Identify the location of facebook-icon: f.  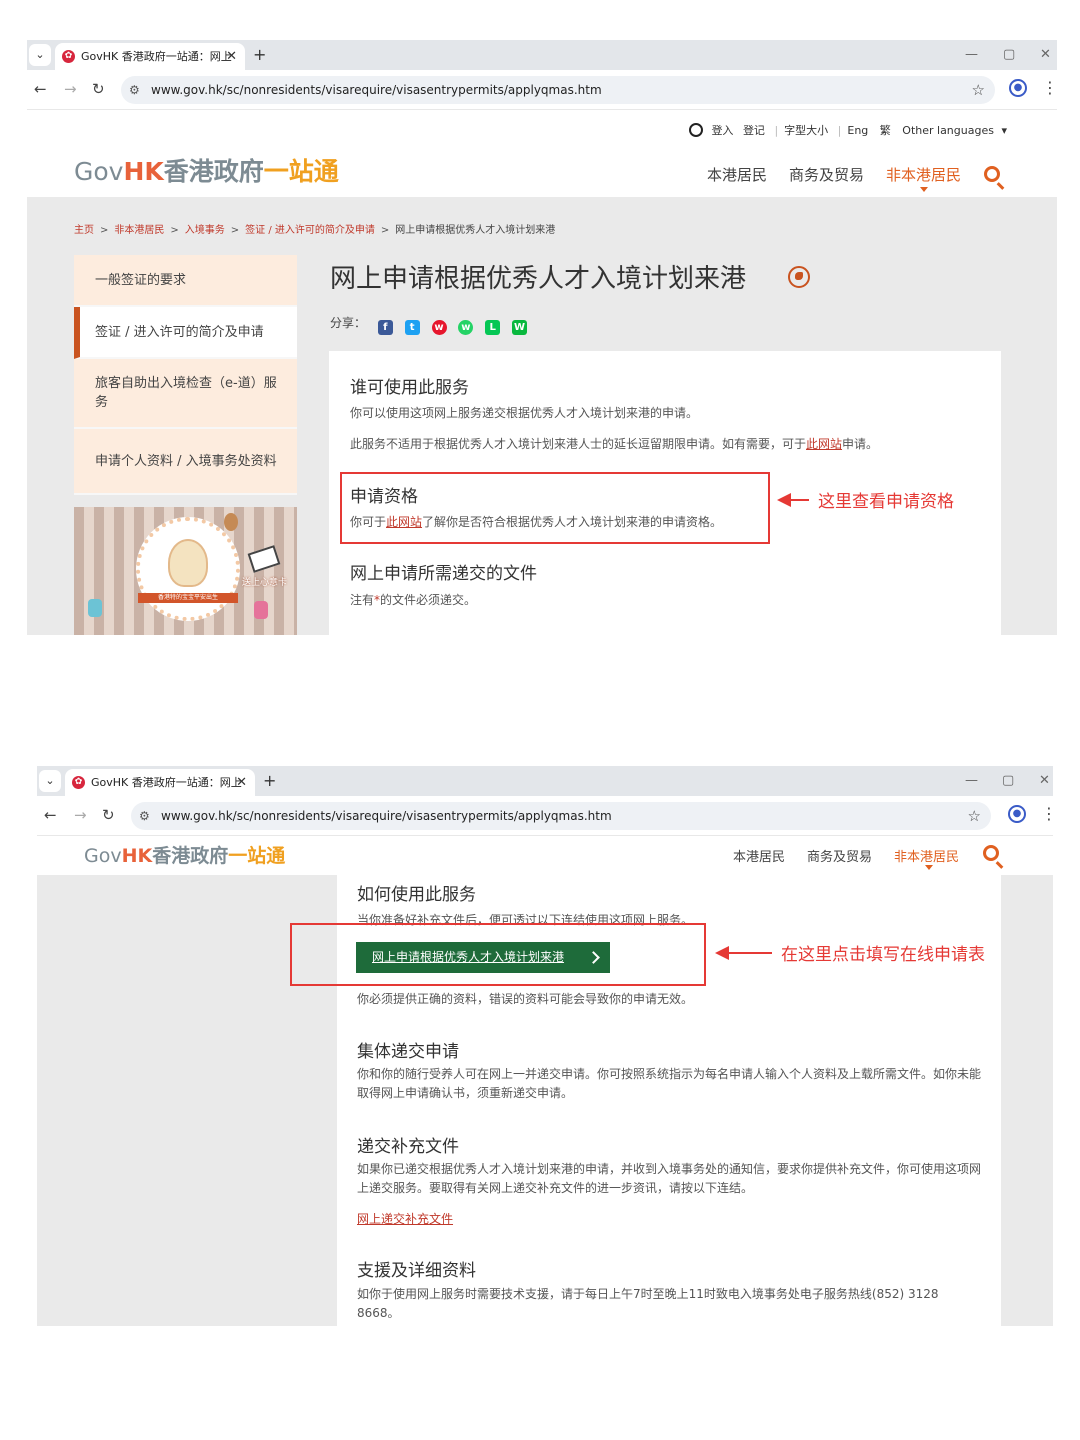
(385, 327).